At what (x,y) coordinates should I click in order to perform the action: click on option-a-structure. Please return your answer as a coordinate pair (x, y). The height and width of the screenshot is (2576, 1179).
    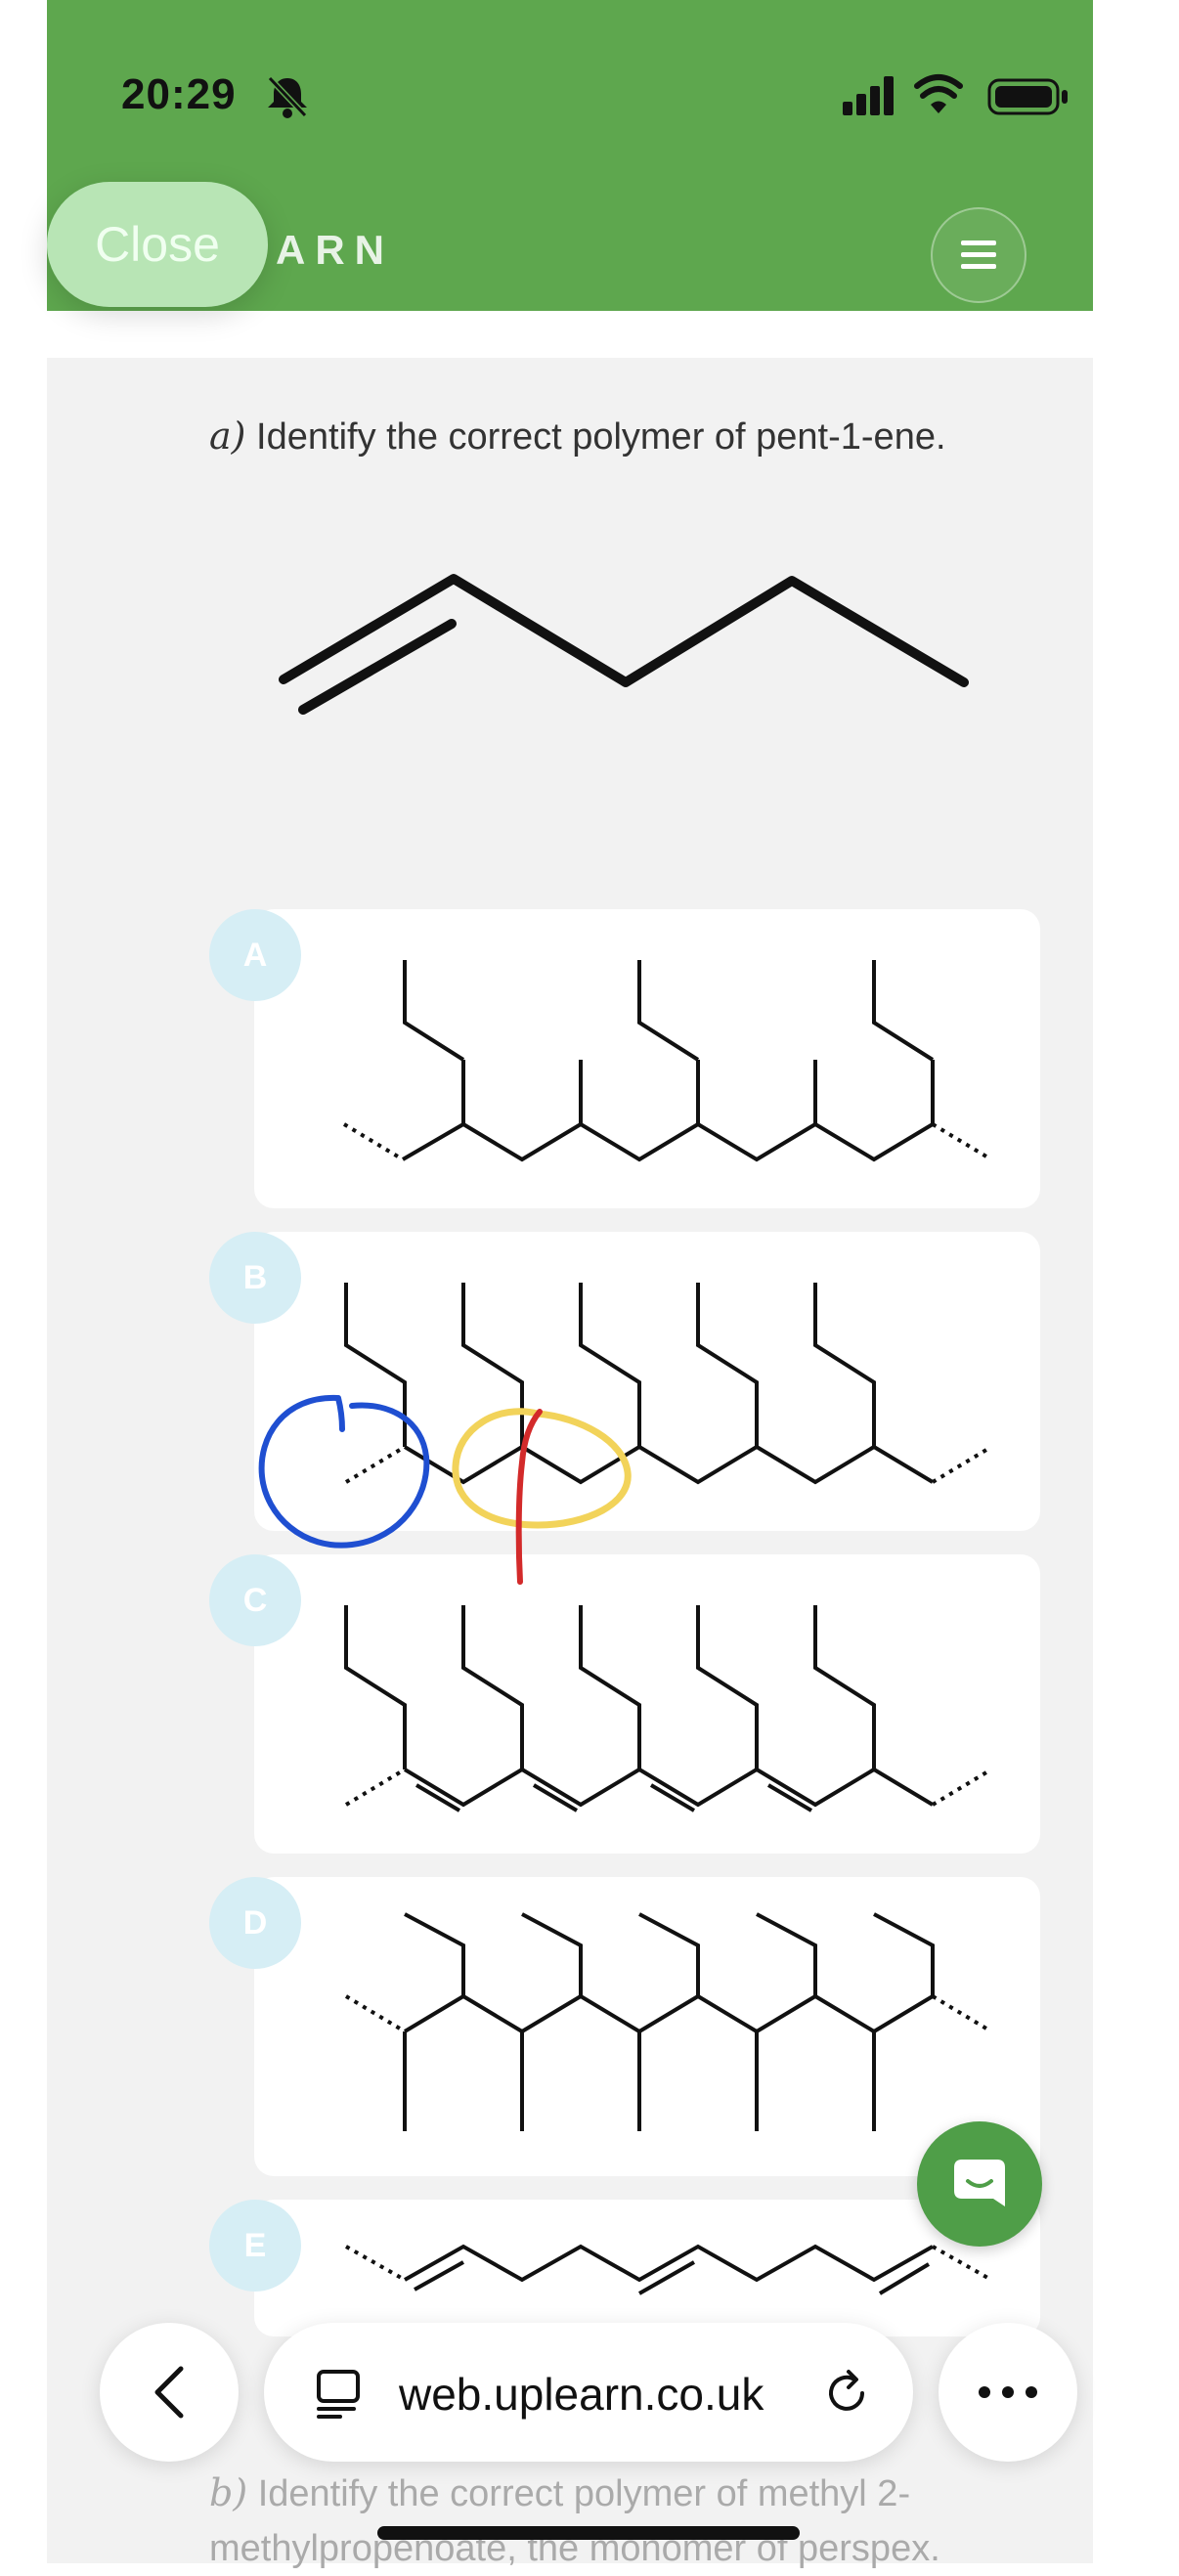
    Looking at the image, I should click on (667, 1061).